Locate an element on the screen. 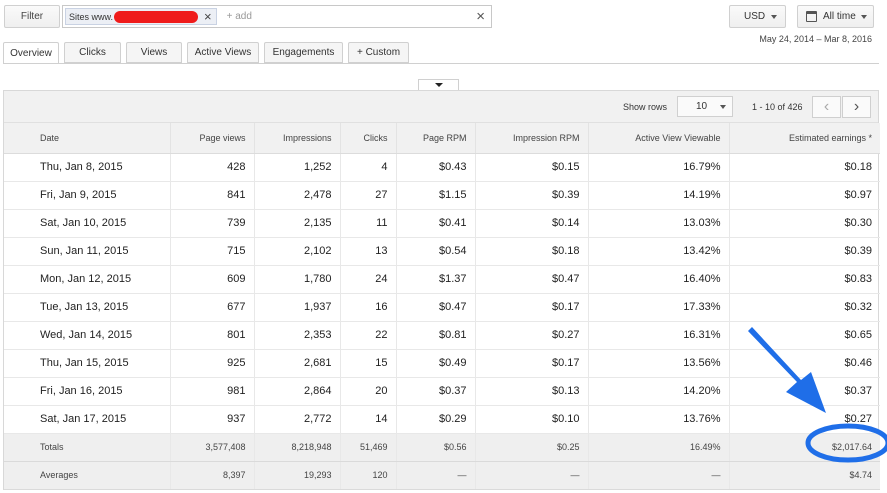 This screenshot has width=887, height=493. table-cell: $0.56 is located at coordinates (436, 447).